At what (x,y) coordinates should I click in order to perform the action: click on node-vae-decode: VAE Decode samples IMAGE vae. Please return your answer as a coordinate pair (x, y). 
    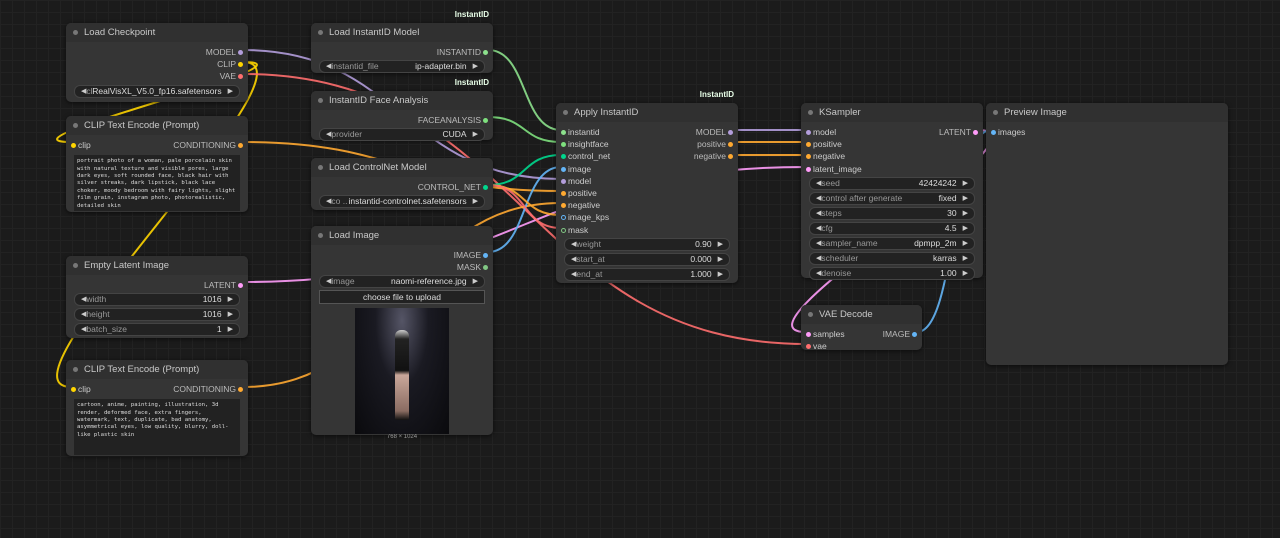
    Looking at the image, I should click on (861, 328).